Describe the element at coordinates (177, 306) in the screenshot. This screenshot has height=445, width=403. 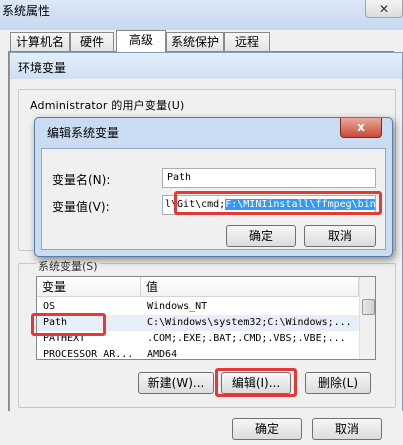
I see `row-variable-value: Windows_NT` at that location.